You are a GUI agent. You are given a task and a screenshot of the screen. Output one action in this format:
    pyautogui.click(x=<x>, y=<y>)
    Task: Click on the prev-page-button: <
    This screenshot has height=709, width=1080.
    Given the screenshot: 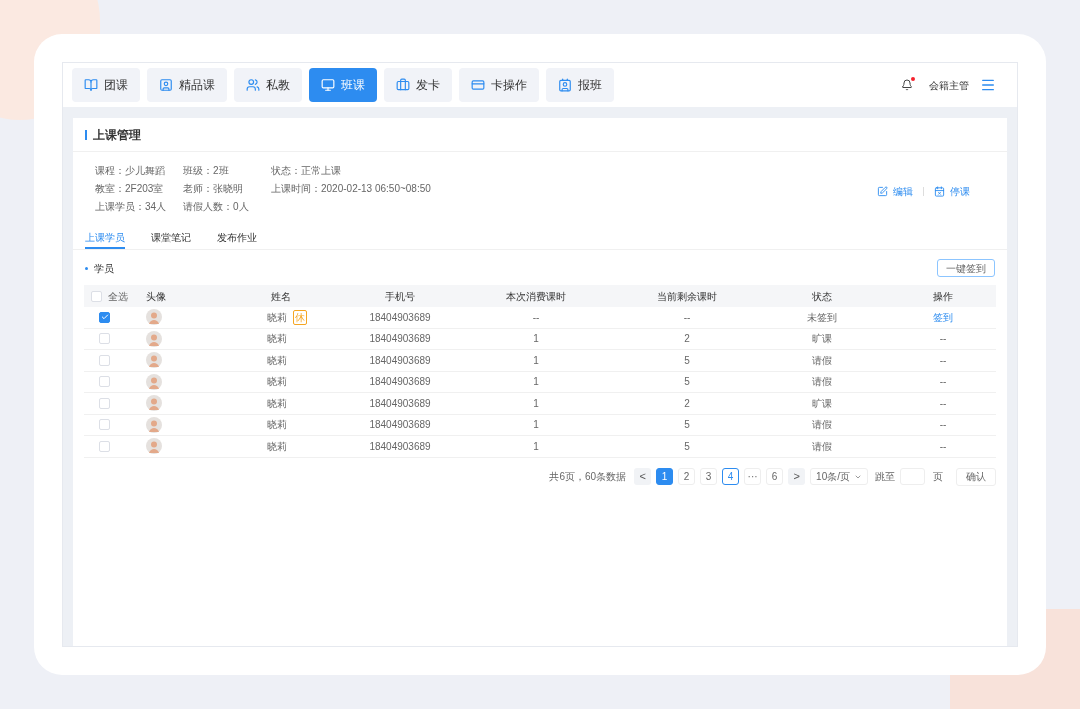 What is the action you would take?
    pyautogui.click(x=643, y=476)
    